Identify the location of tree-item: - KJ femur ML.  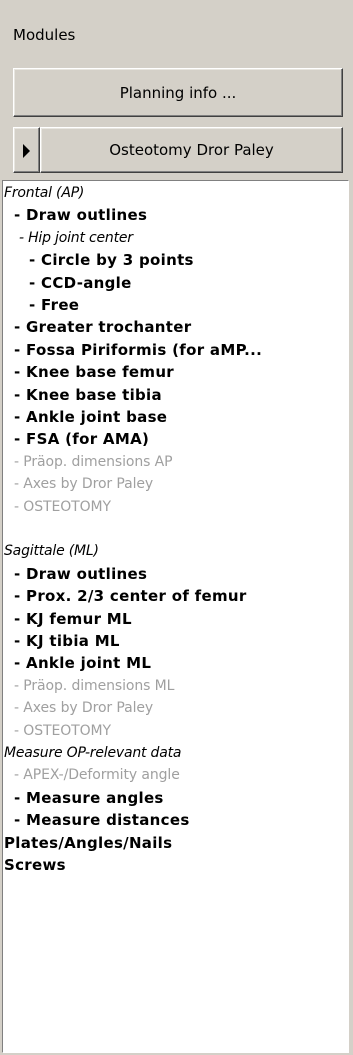
(73, 620).